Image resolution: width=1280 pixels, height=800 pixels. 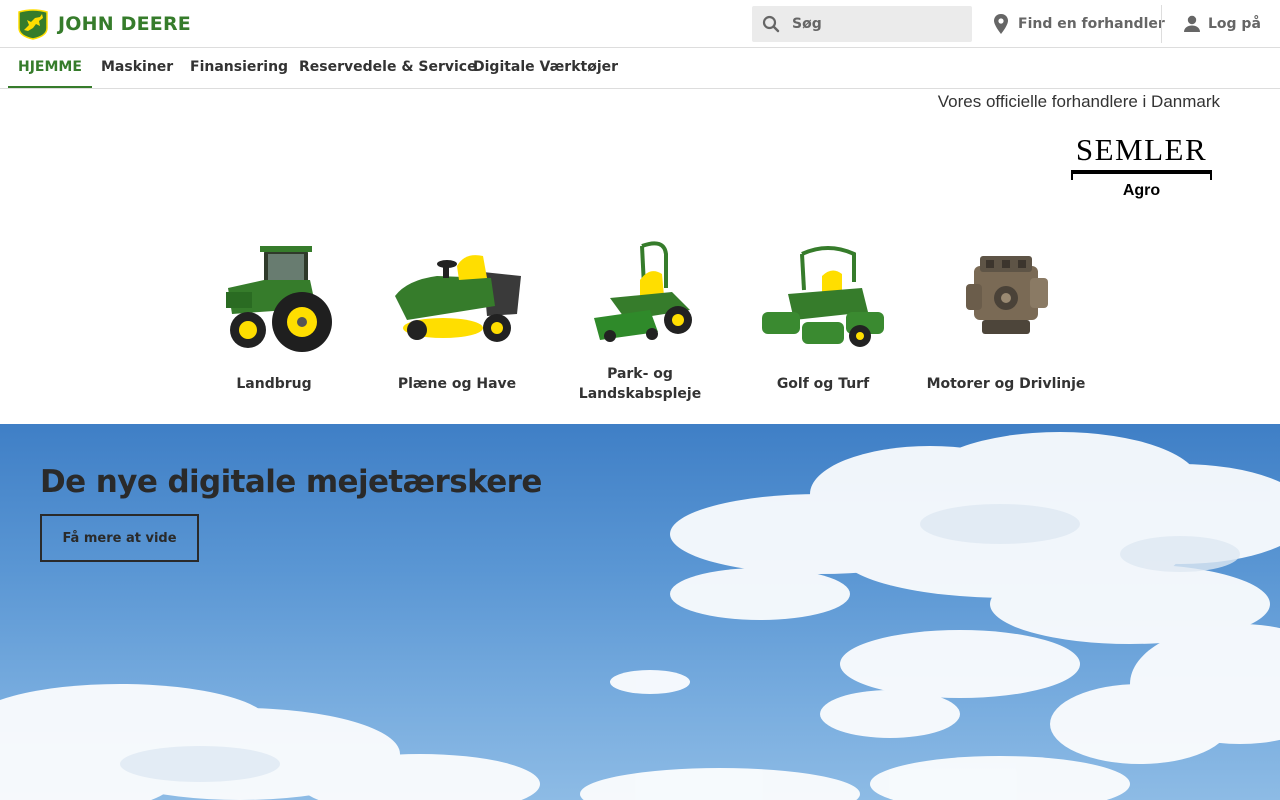 I want to click on brand-name: JOHN DEERE, so click(x=124, y=24).